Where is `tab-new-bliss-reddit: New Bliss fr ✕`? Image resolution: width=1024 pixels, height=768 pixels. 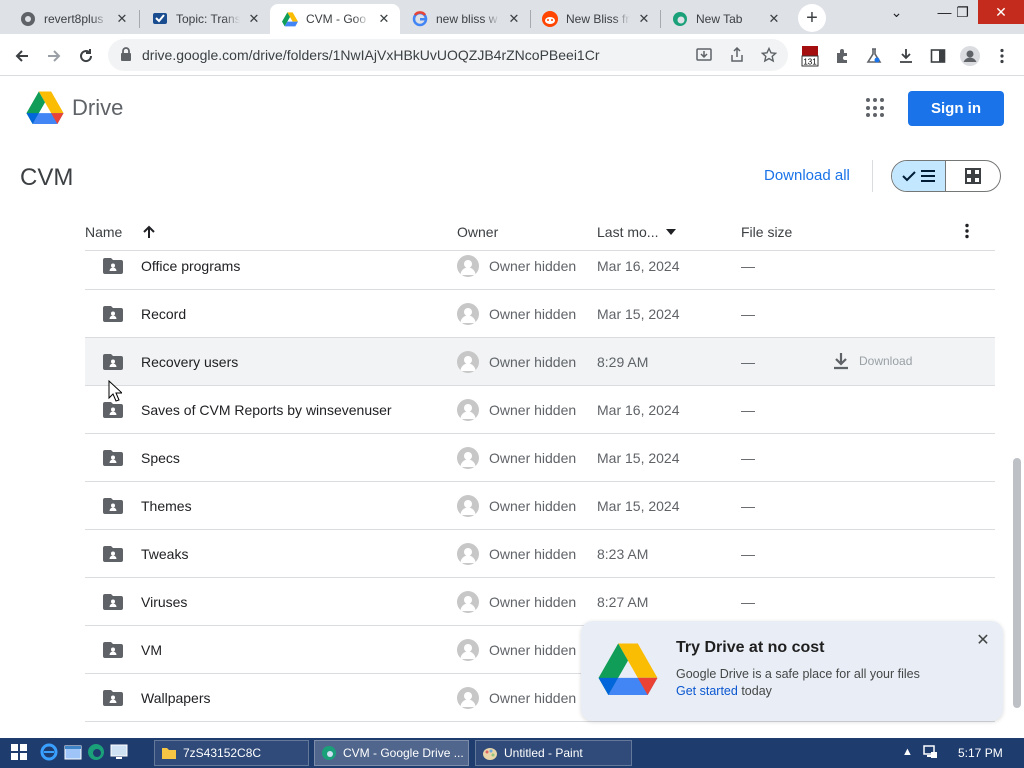
tab-new-bliss-reddit: New Bliss fr ✕ is located at coordinates (595, 19).